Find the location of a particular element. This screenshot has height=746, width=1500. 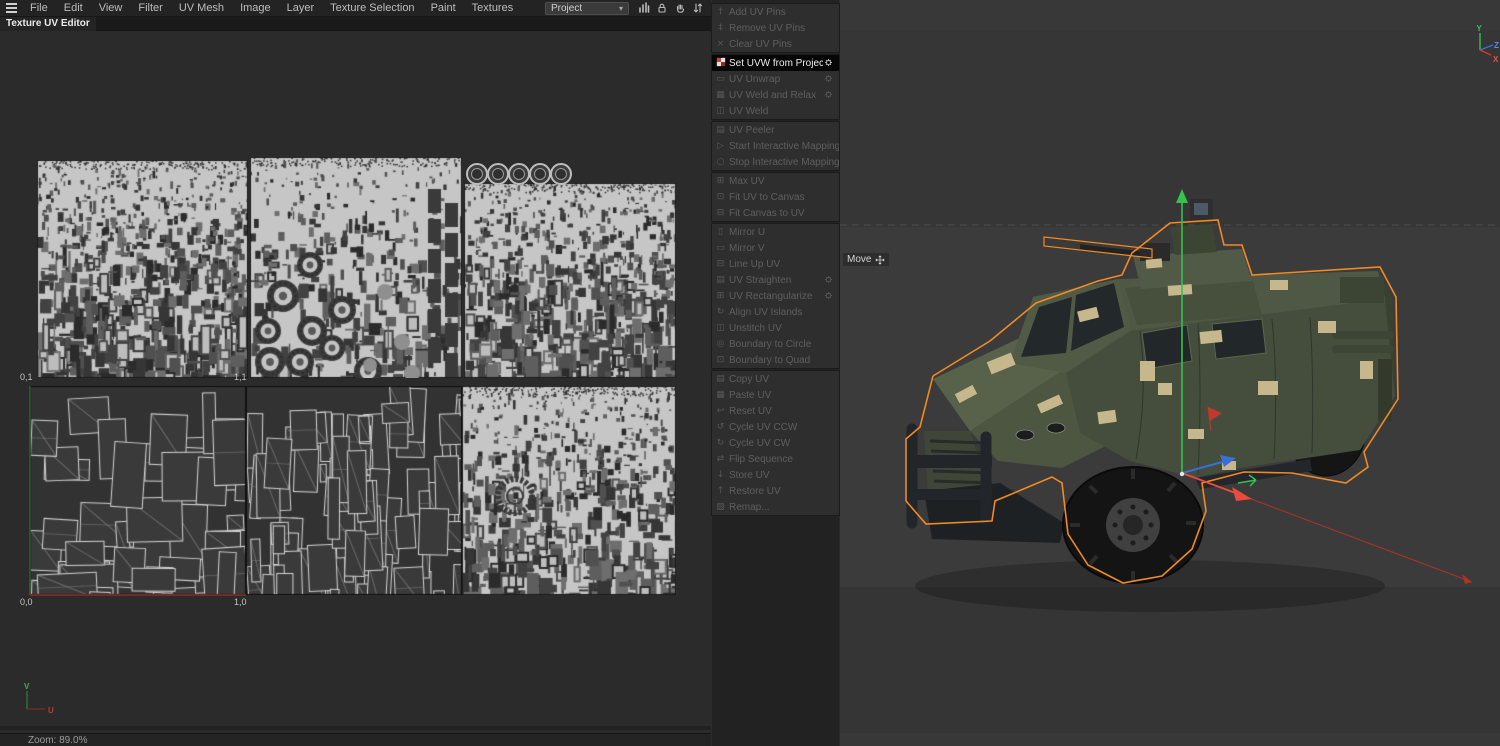

cmd-label: Fit UV to Canvas is located at coordinates (767, 197).